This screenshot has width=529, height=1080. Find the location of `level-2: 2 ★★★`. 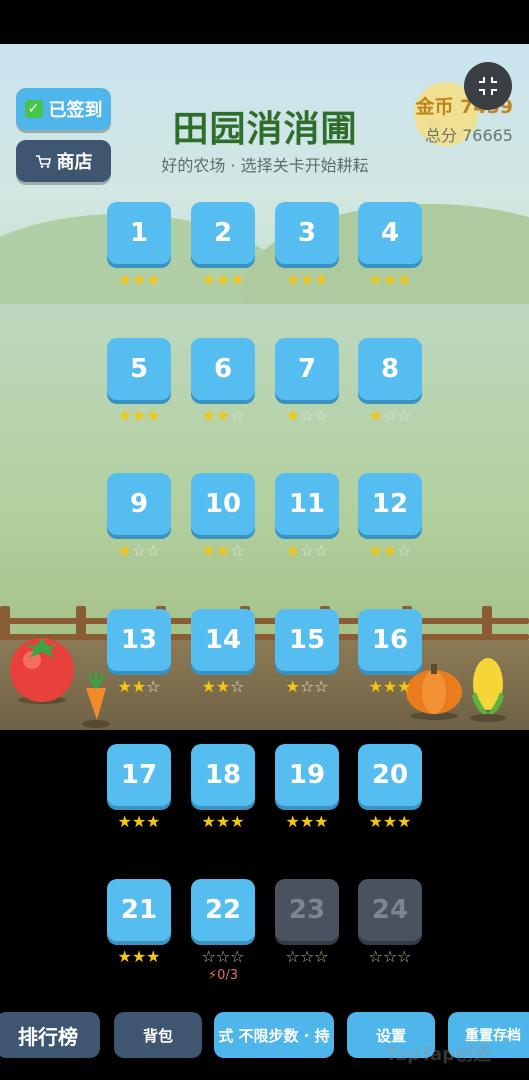

level-2: 2 ★★★ is located at coordinates (223, 245).